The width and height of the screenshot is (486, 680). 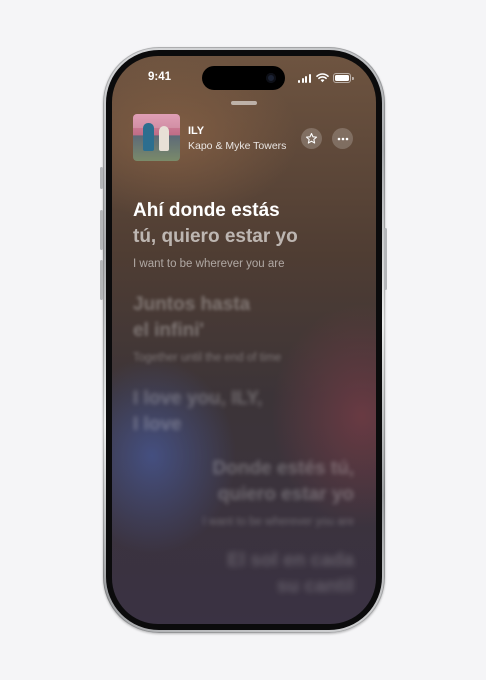 I want to click on lyric-upcoming-1-line-2: el infini', so click(x=168, y=331).